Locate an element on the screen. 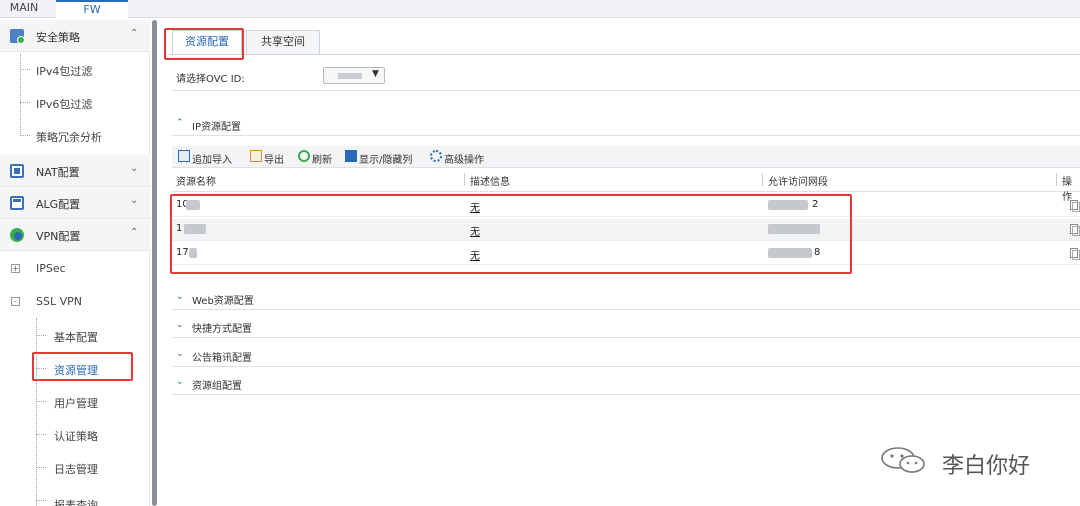 The height and width of the screenshot is (506, 1080). sidebar-item-ipv4-filter: IPv4包过滤 is located at coordinates (75, 70).